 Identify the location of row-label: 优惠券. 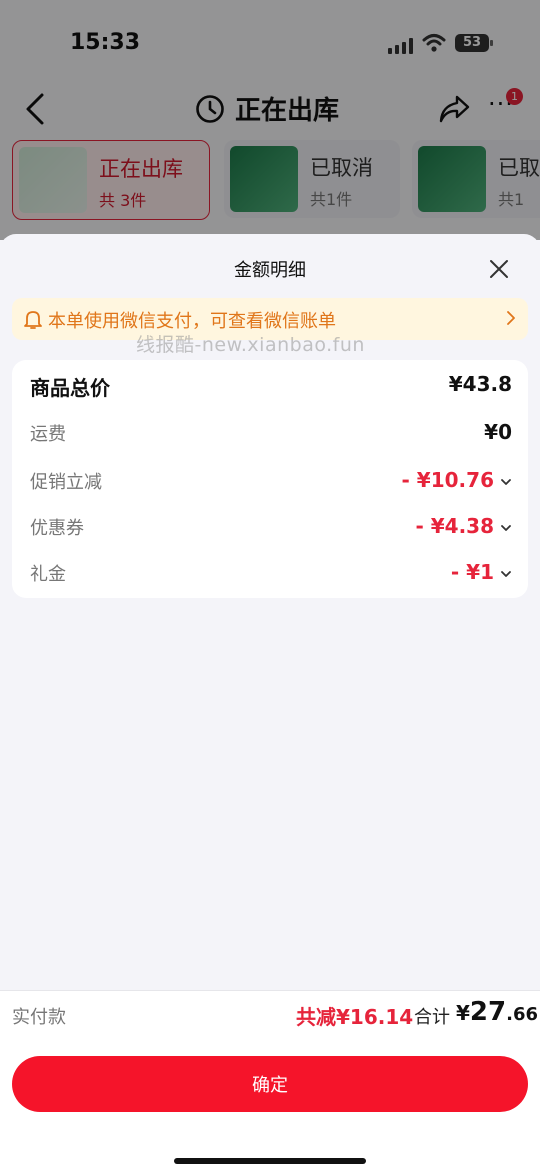
(57, 528).